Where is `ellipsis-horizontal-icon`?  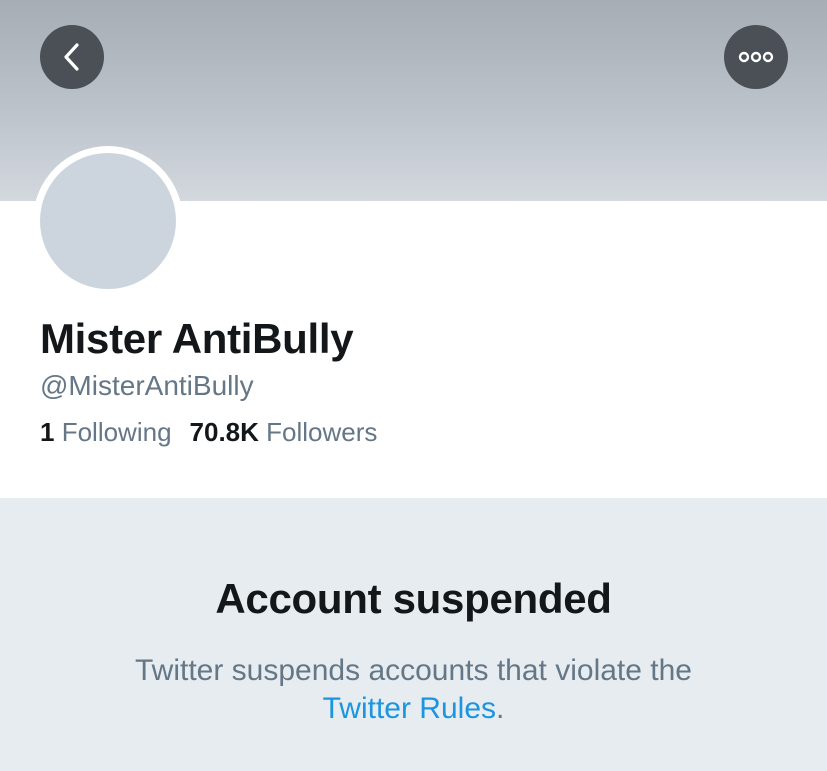 ellipsis-horizontal-icon is located at coordinates (756, 57).